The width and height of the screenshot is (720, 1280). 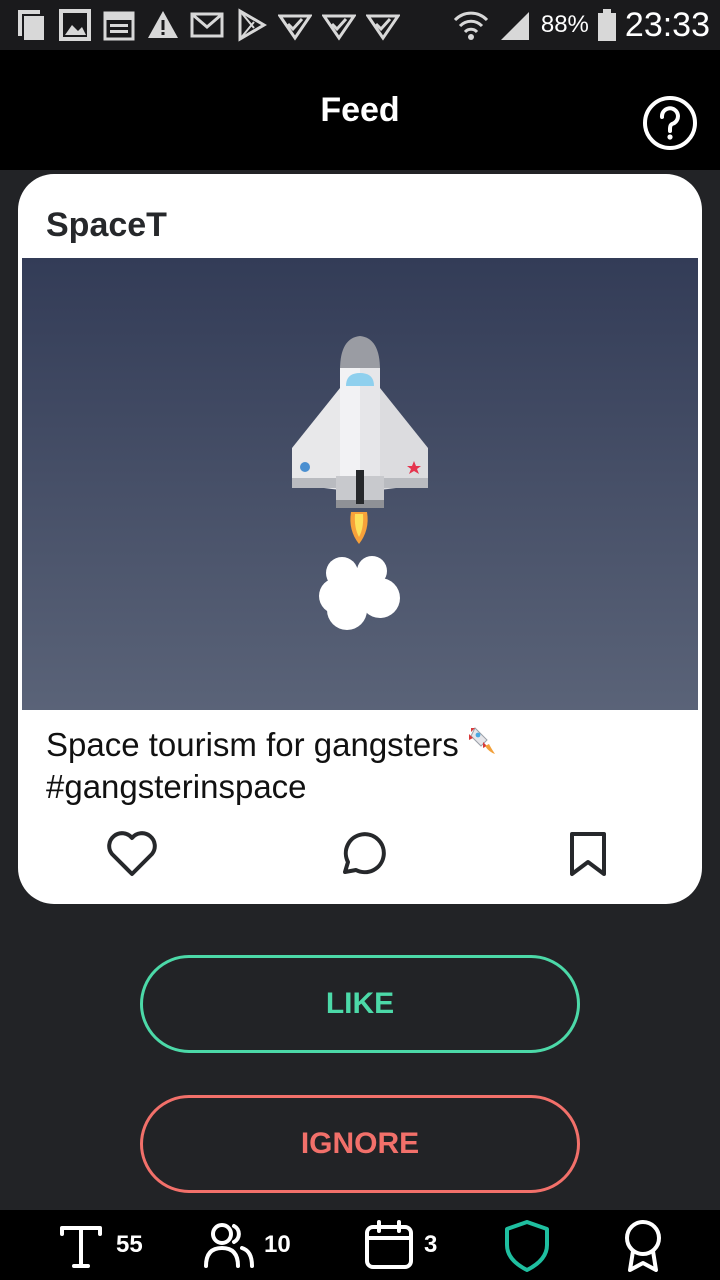 I want to click on app-header: Feed, so click(x=360, y=110).